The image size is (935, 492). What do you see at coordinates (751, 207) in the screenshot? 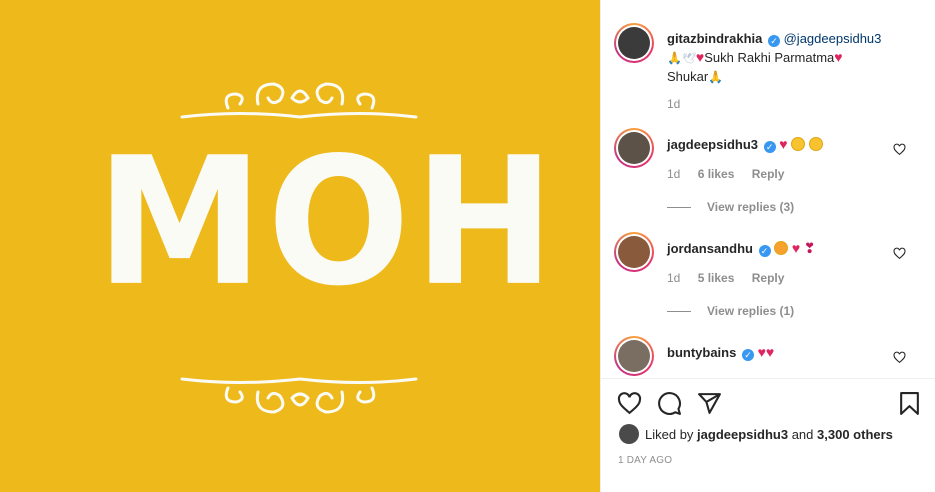
I see `view-replies-label: View replies (3)` at bounding box center [751, 207].